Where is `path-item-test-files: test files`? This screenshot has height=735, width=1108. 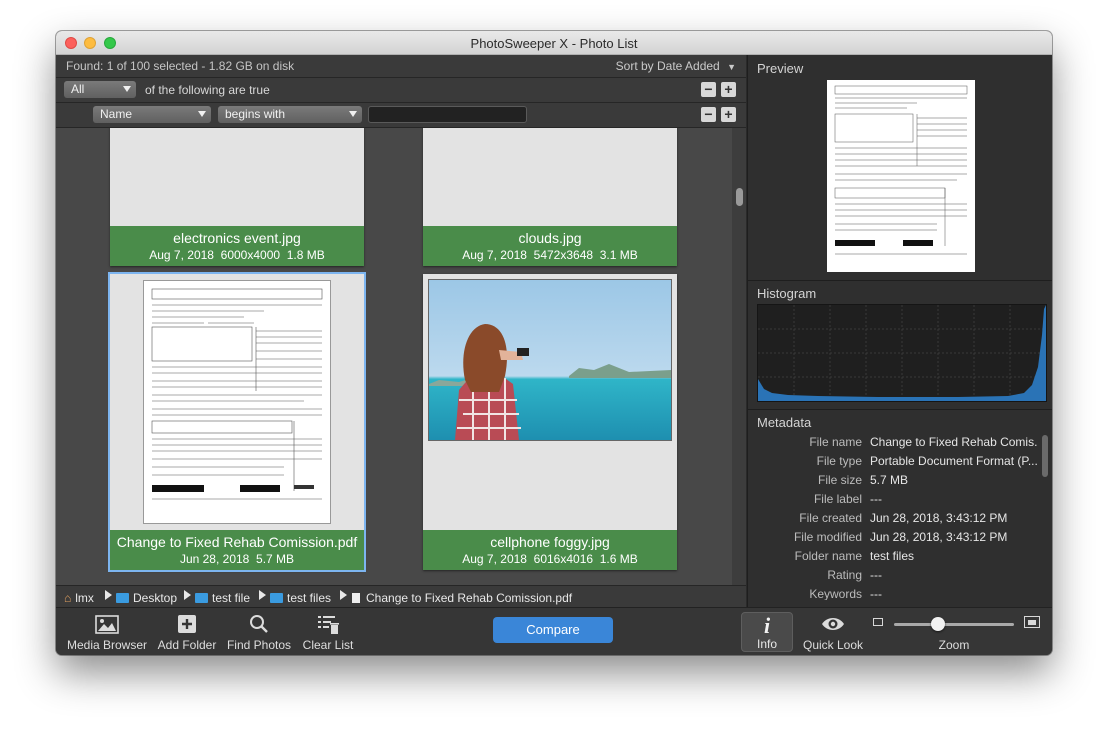
path-item-test-files: test files is located at coordinates (300, 598).